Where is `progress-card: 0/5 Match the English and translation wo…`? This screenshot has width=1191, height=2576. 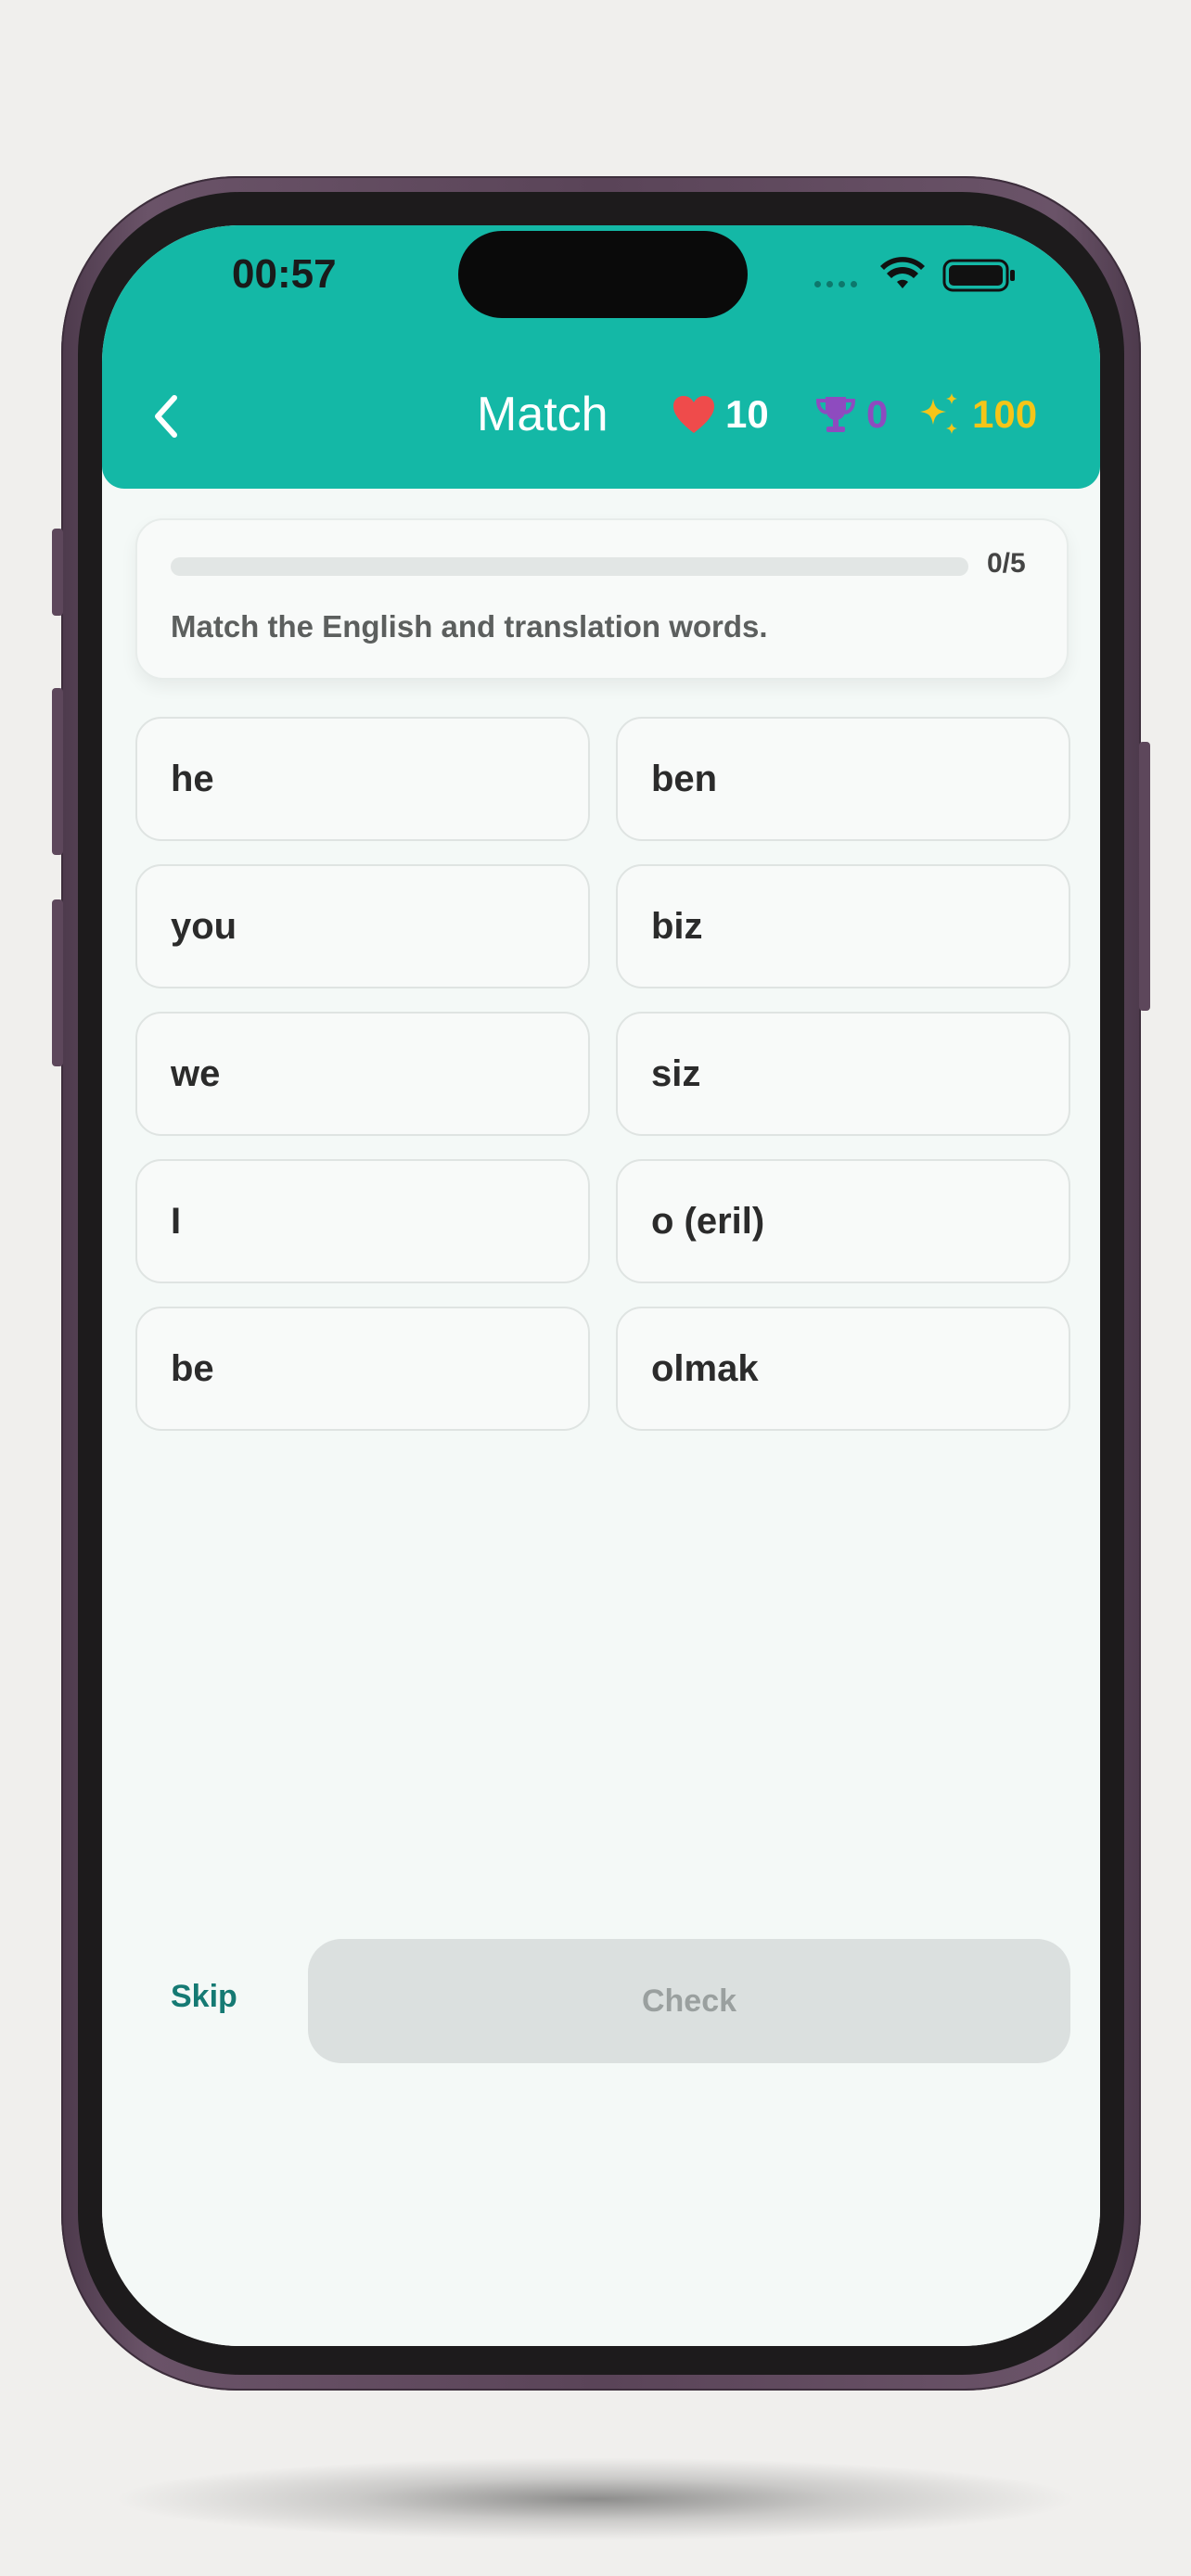
progress-card: 0/5 Match the English and translation wo… is located at coordinates (602, 599).